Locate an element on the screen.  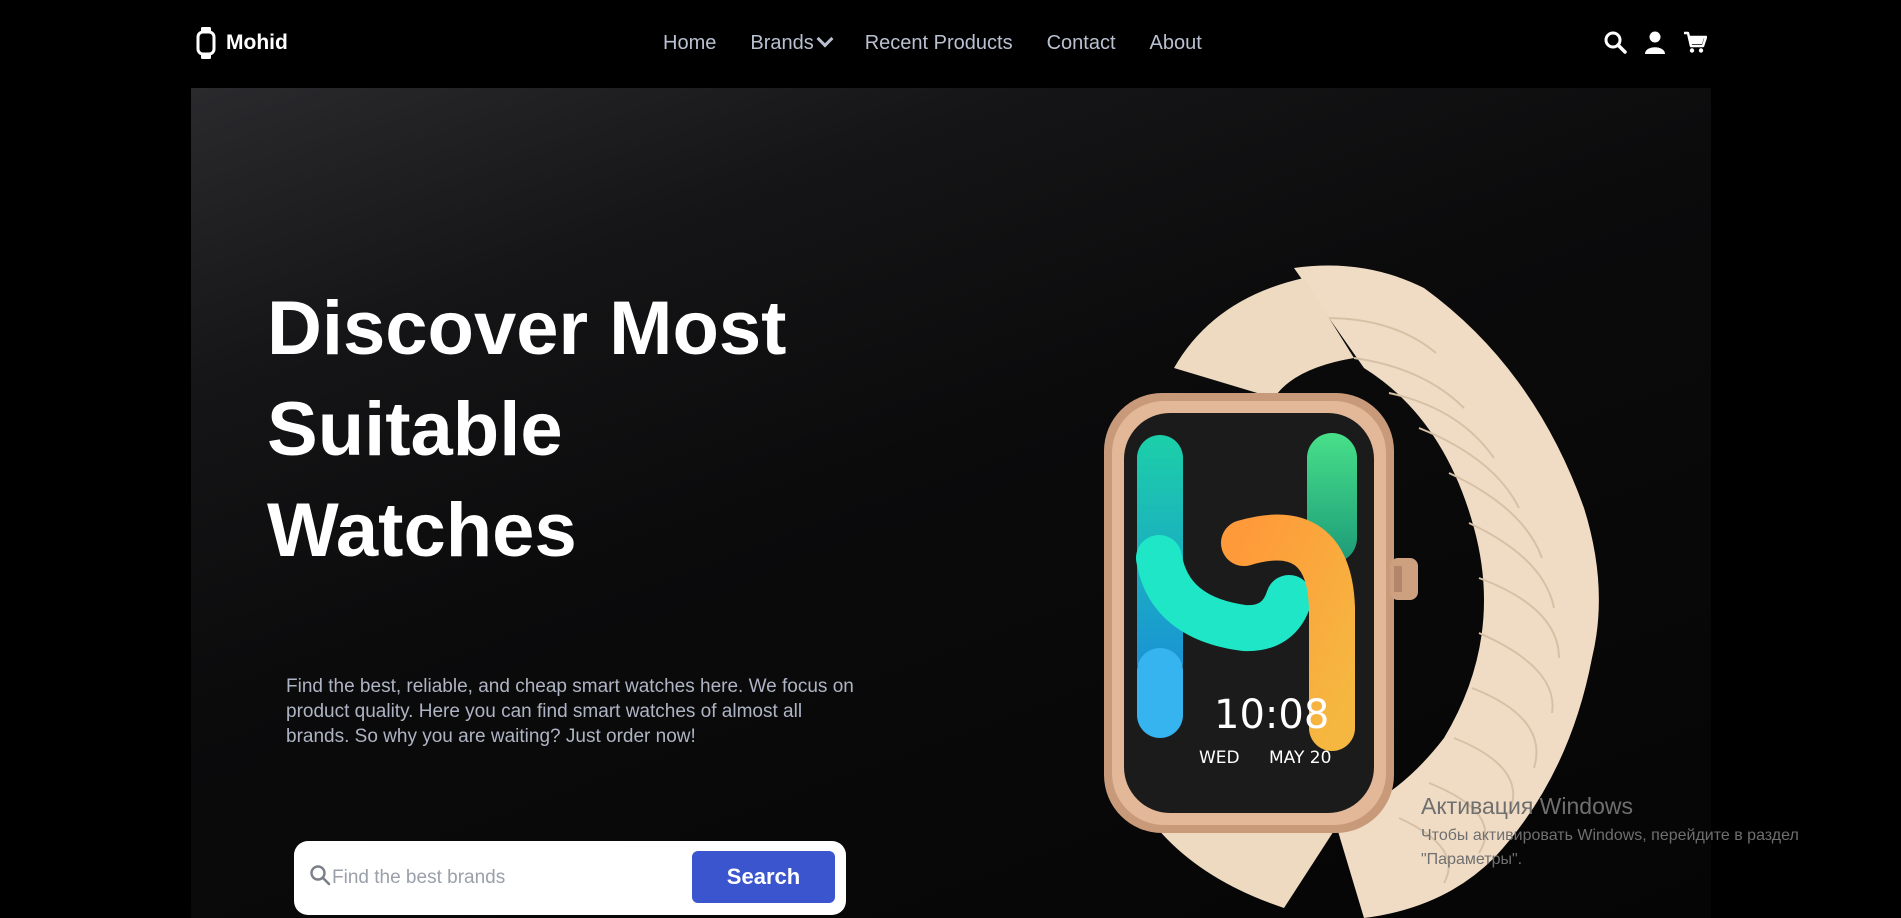
chevron-down-icon is located at coordinates (825, 39).